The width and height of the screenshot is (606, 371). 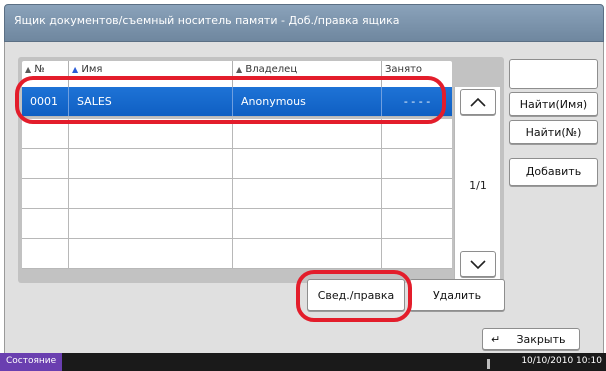 I want to click on column-header-used: Занято, so click(x=417, y=74).